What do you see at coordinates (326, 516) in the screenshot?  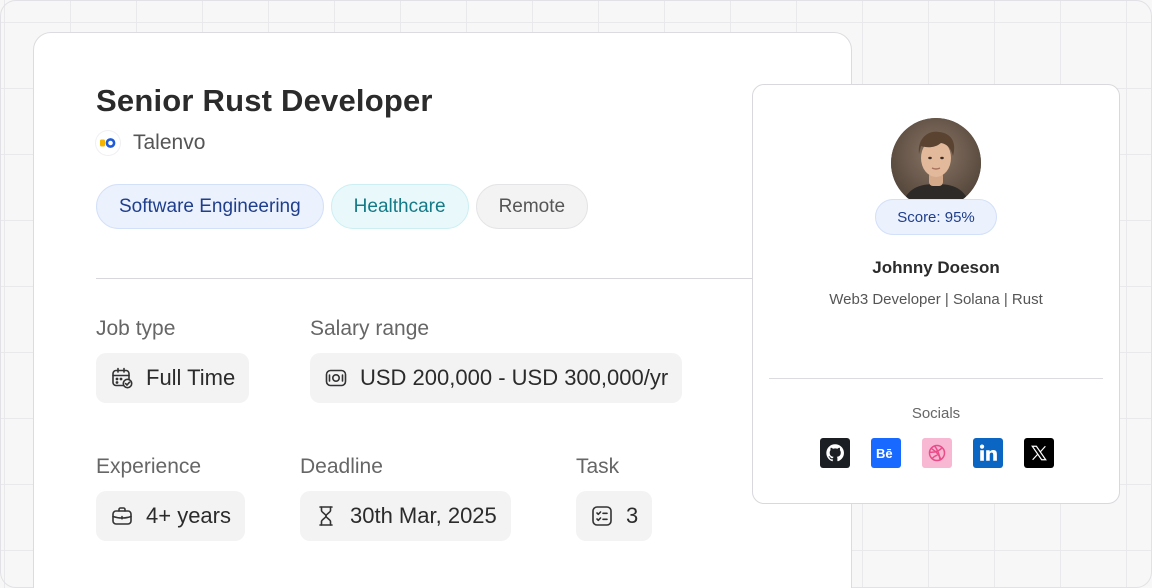 I see `hourglass-icon` at bounding box center [326, 516].